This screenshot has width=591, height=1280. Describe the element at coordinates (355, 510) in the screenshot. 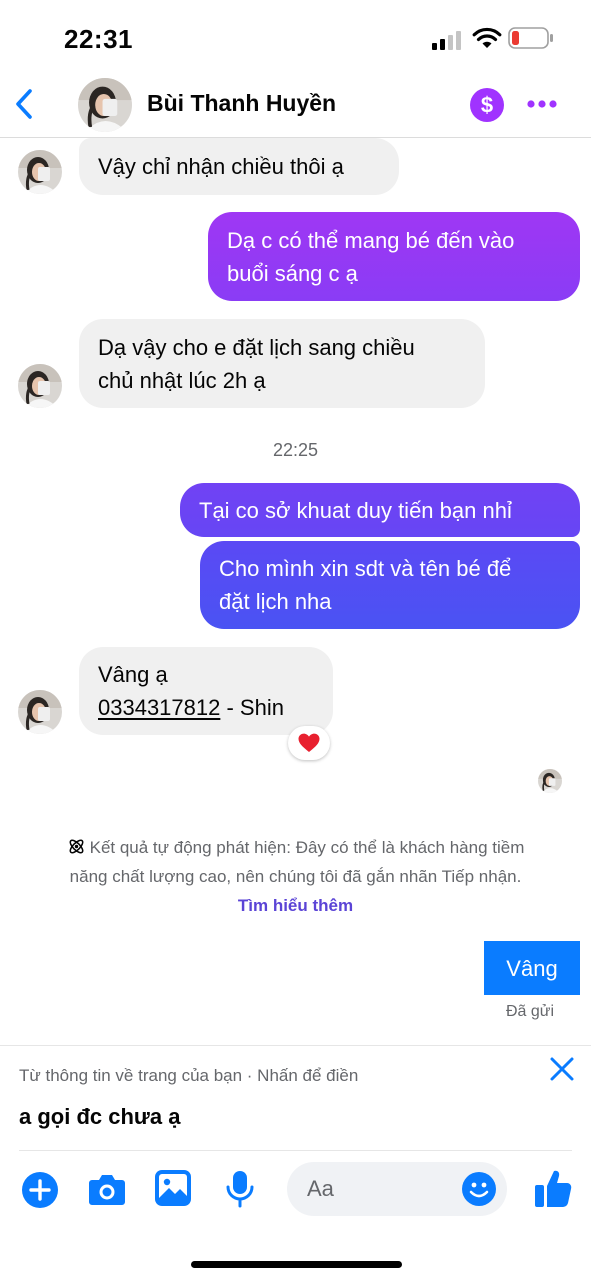

I see `message-text: Tại co sở khuat duy tiến bạn nhỉ` at that location.